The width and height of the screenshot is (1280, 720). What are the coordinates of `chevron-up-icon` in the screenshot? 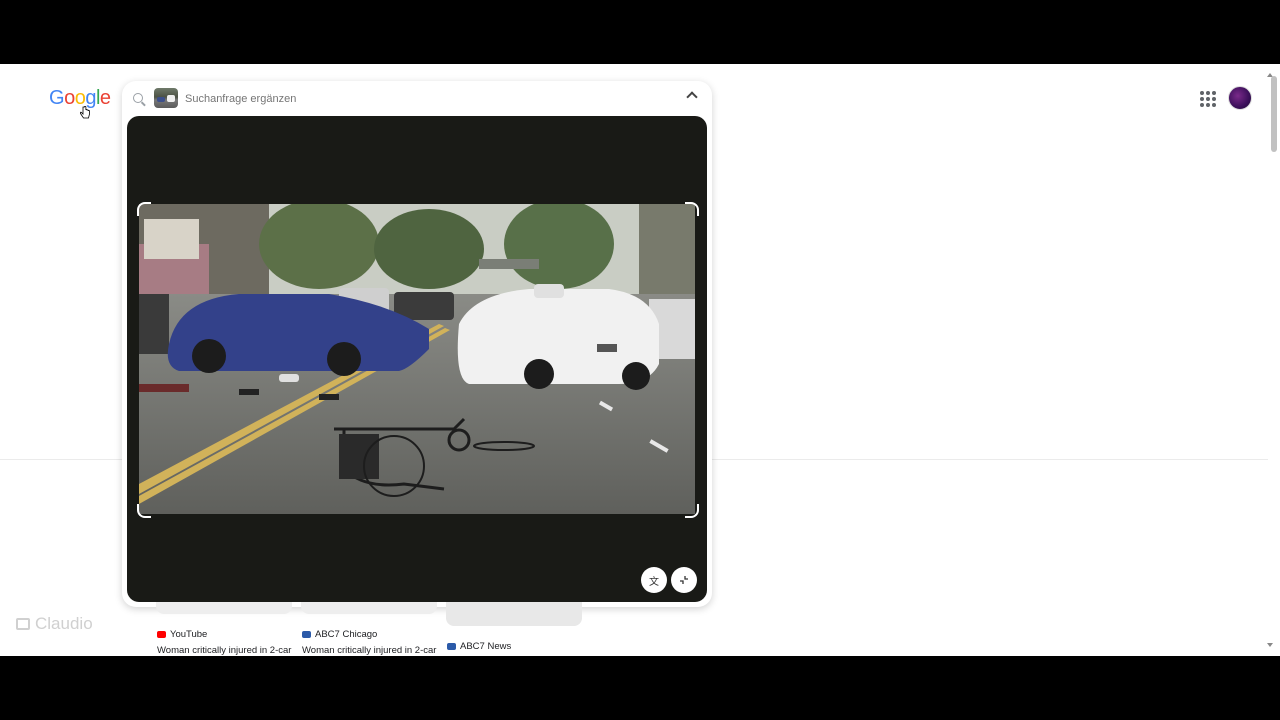 It's located at (692, 97).